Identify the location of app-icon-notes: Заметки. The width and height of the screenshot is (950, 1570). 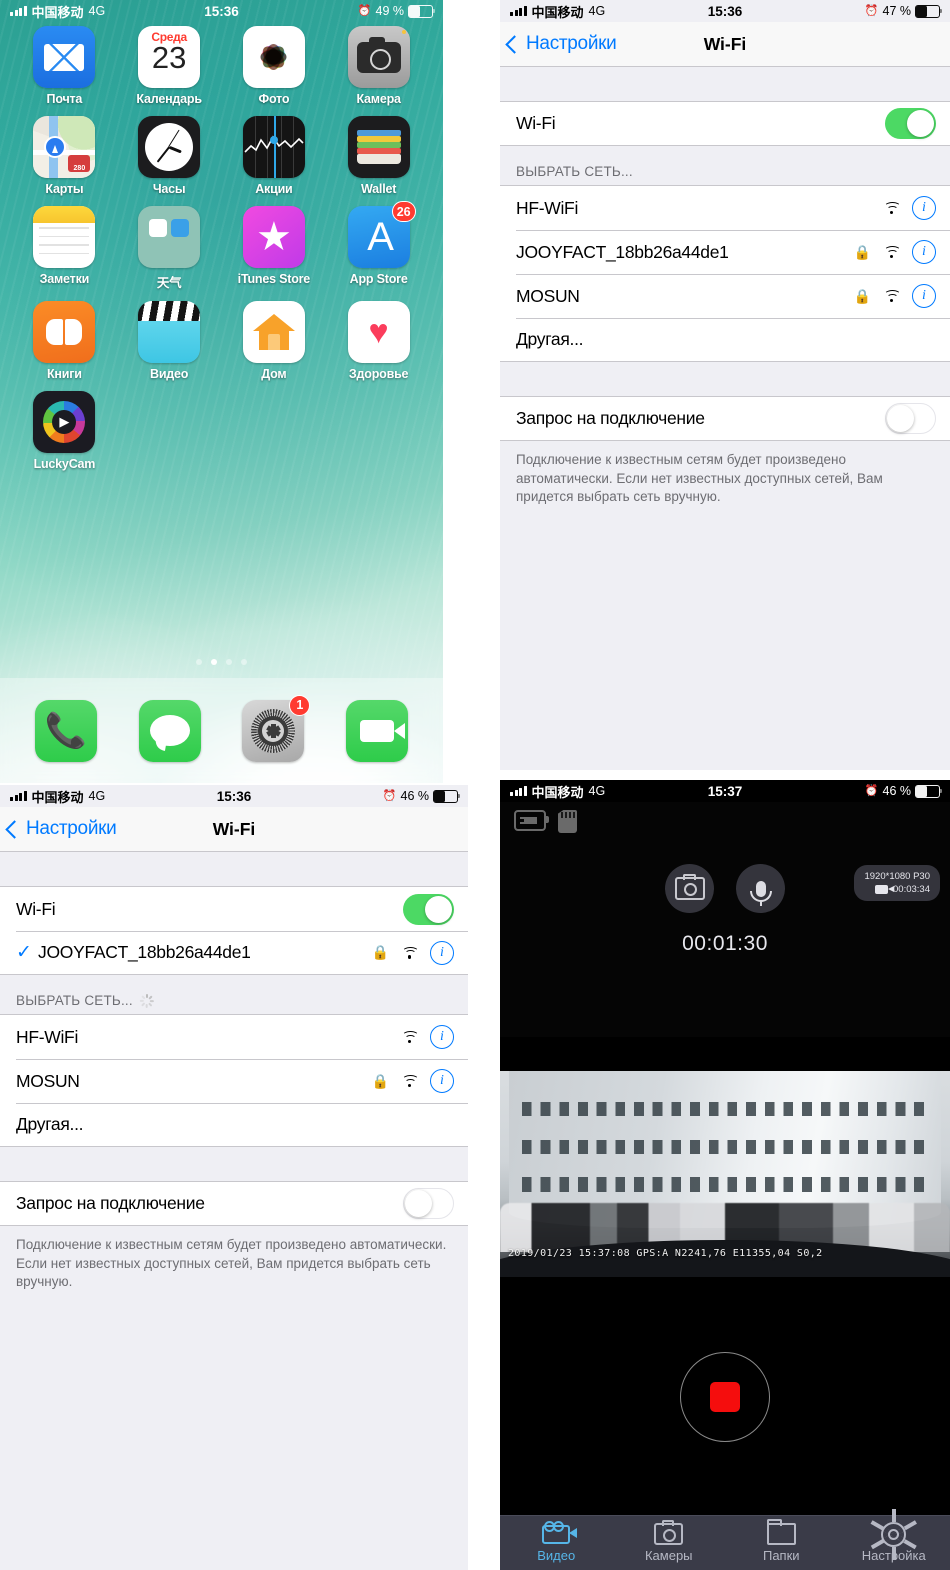
(64, 248).